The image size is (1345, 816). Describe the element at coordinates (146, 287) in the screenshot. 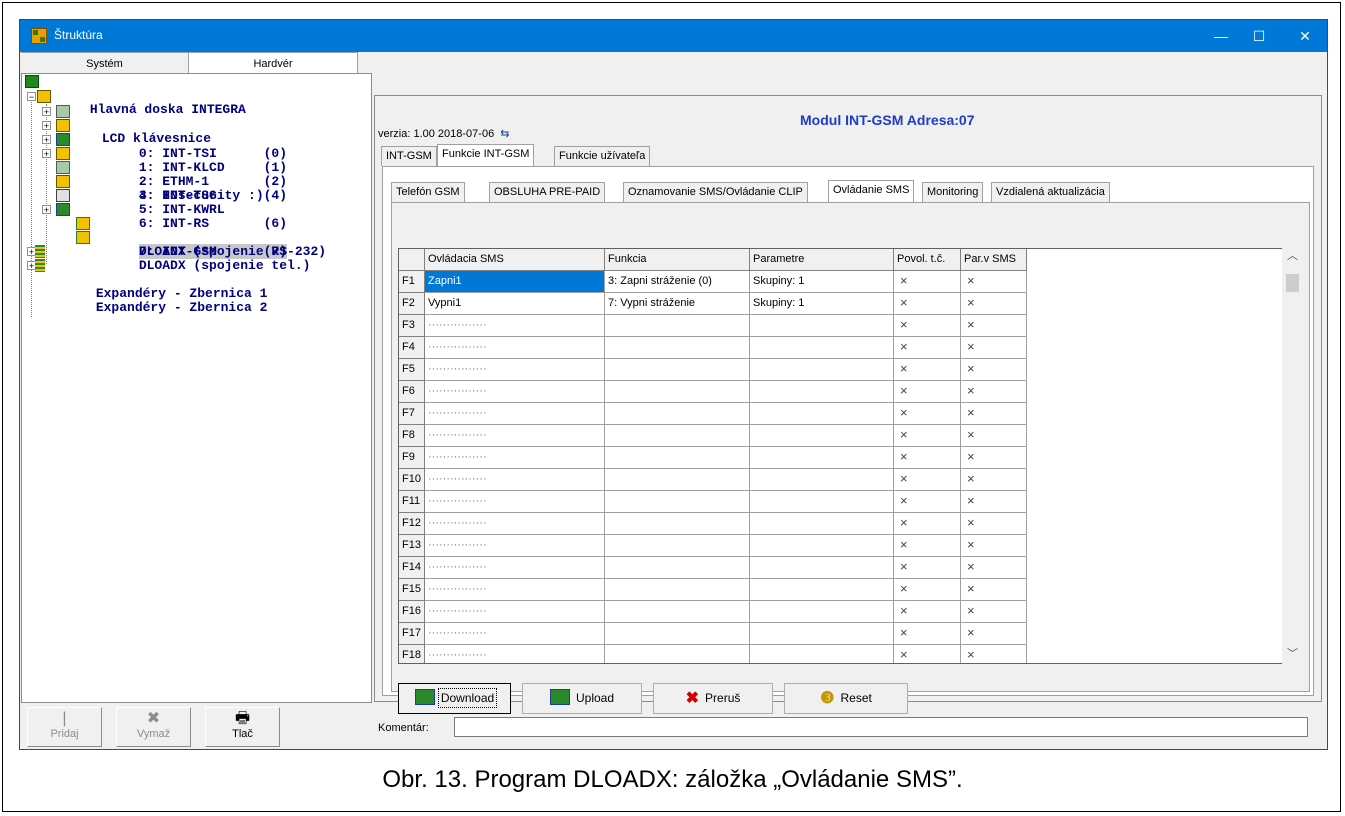

I see `tree-item-expanders-2: + Expandéry - Zbernica 2` at that location.